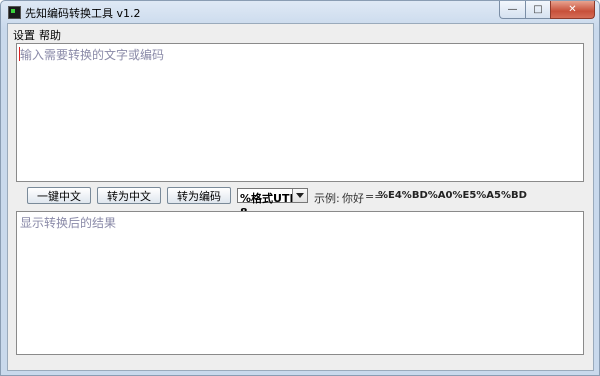 The width and height of the screenshot is (600, 376). What do you see at coordinates (452, 195) in the screenshot?
I see `example-encoded-text: %E4%BD%A0%E5%A5%BD` at bounding box center [452, 195].